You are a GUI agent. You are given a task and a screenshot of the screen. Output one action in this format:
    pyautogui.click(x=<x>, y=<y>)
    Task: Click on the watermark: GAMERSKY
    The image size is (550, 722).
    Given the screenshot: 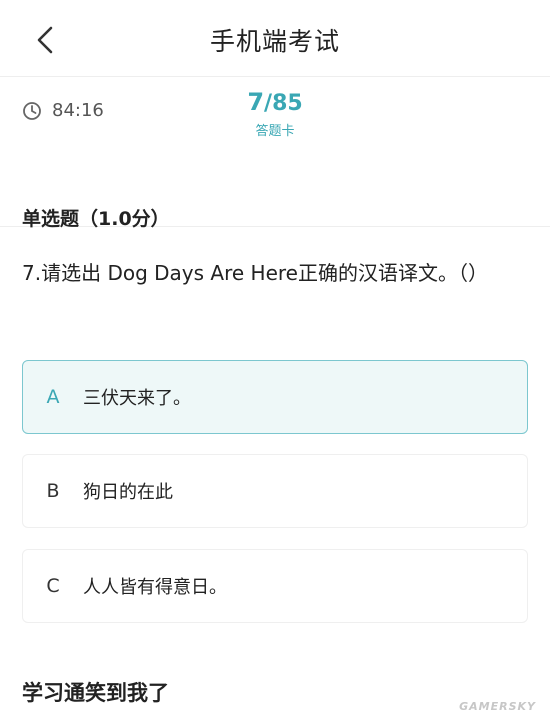 What is the action you would take?
    pyautogui.click(x=497, y=706)
    